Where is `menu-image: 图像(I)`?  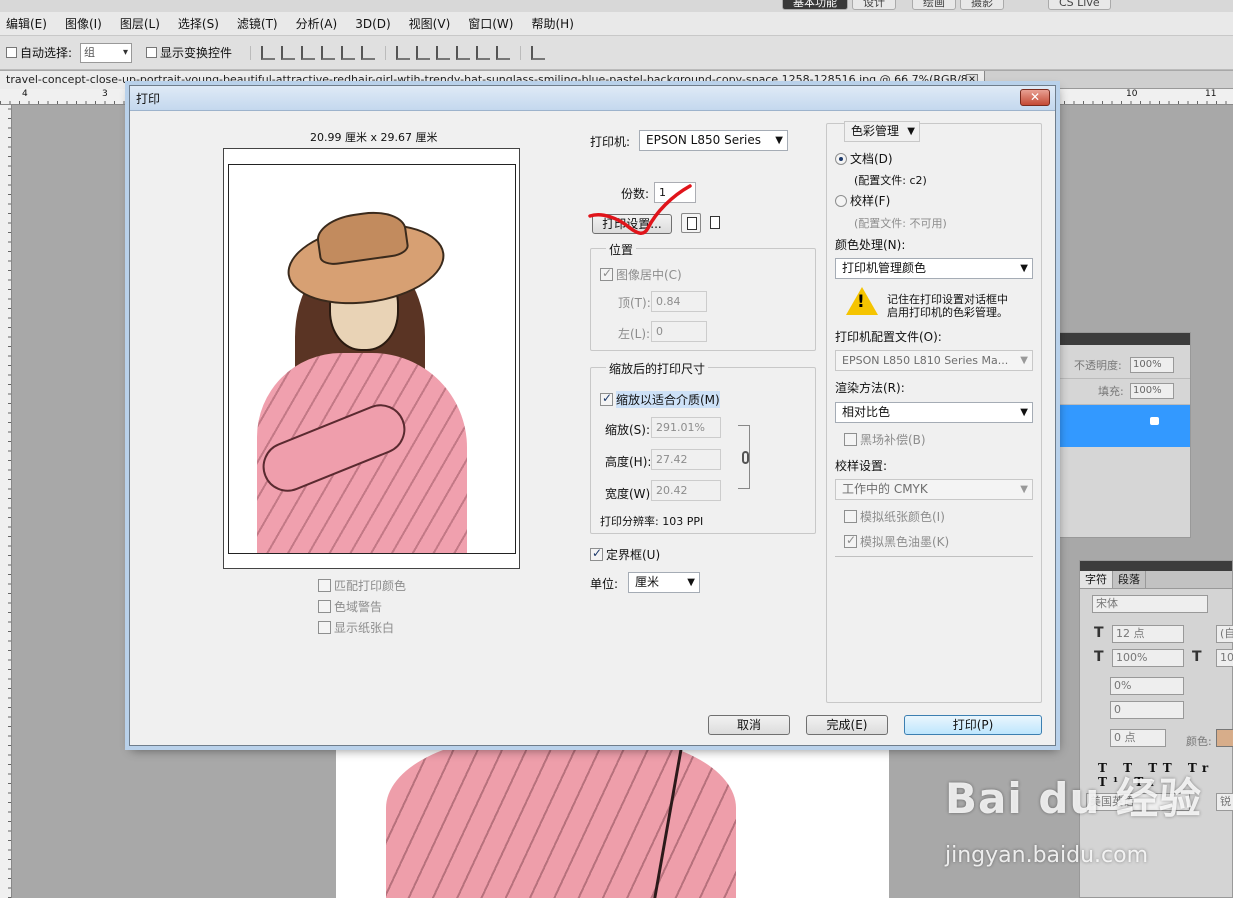
menu-image: 图像(I) is located at coordinates (83, 23).